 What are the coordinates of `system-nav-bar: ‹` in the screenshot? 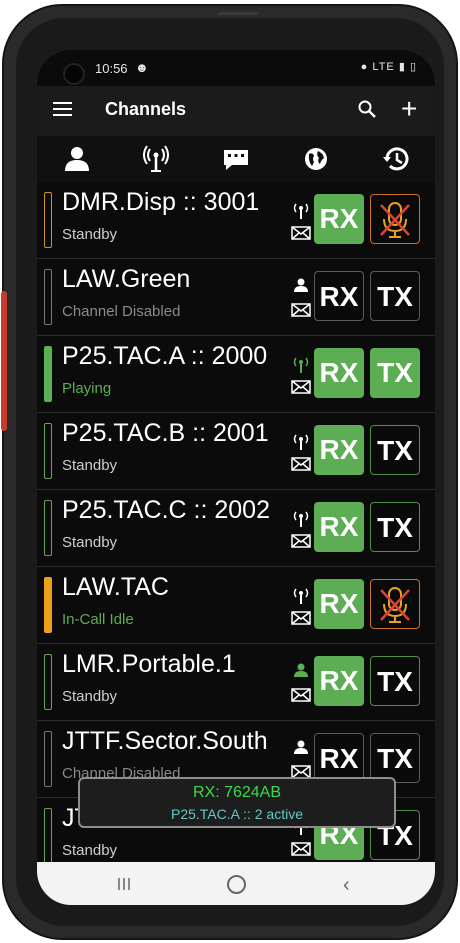 It's located at (236, 883).